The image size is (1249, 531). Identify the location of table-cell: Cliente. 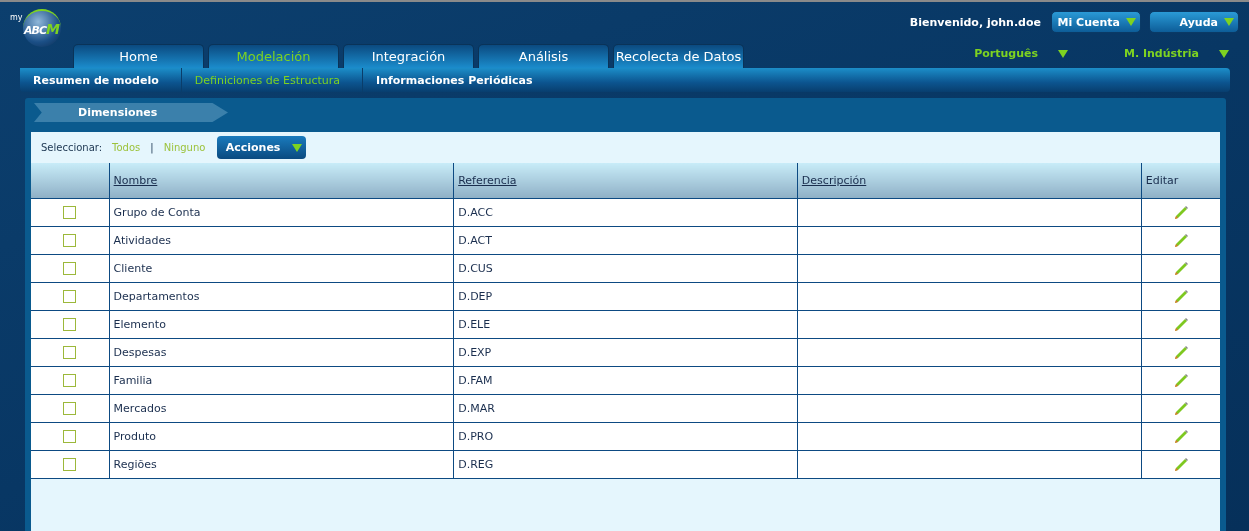
(133, 268).